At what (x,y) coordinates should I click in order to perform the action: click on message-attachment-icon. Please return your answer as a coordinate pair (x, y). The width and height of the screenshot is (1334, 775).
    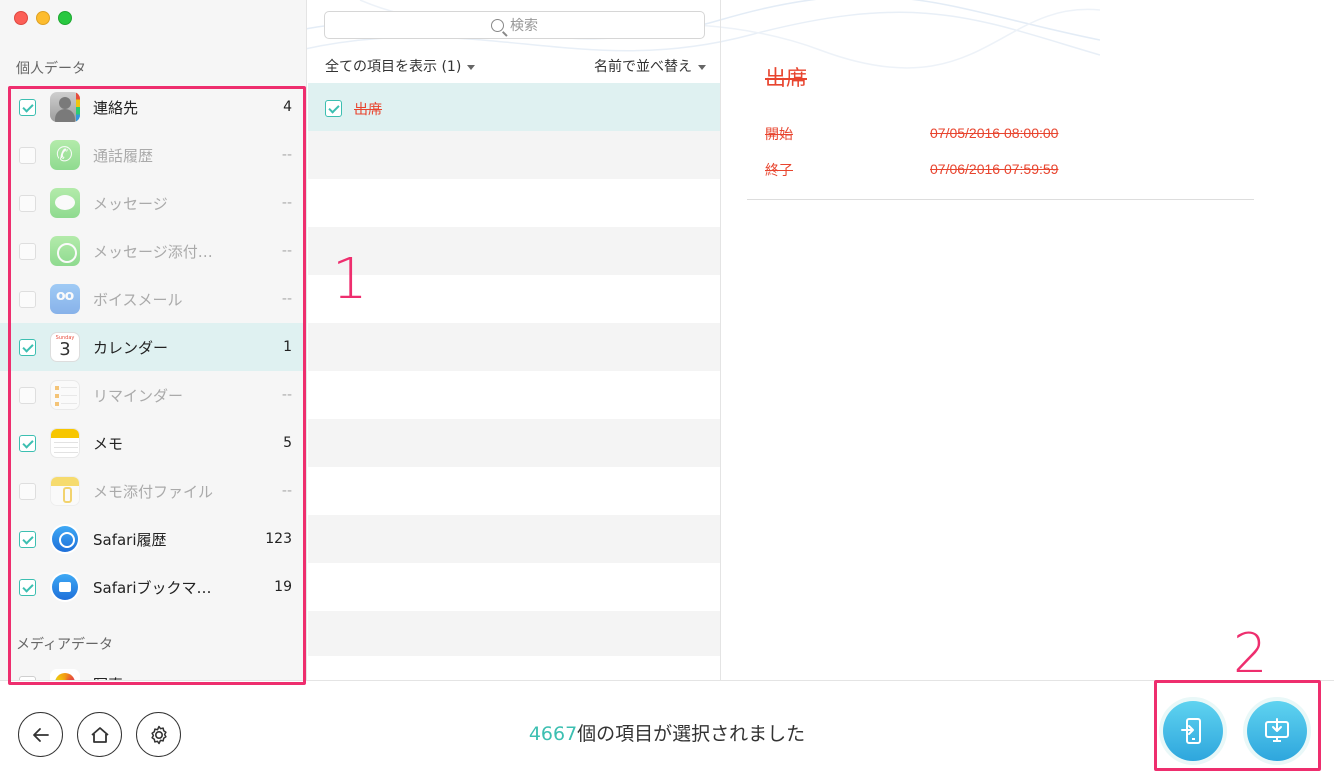
    Looking at the image, I should click on (65, 251).